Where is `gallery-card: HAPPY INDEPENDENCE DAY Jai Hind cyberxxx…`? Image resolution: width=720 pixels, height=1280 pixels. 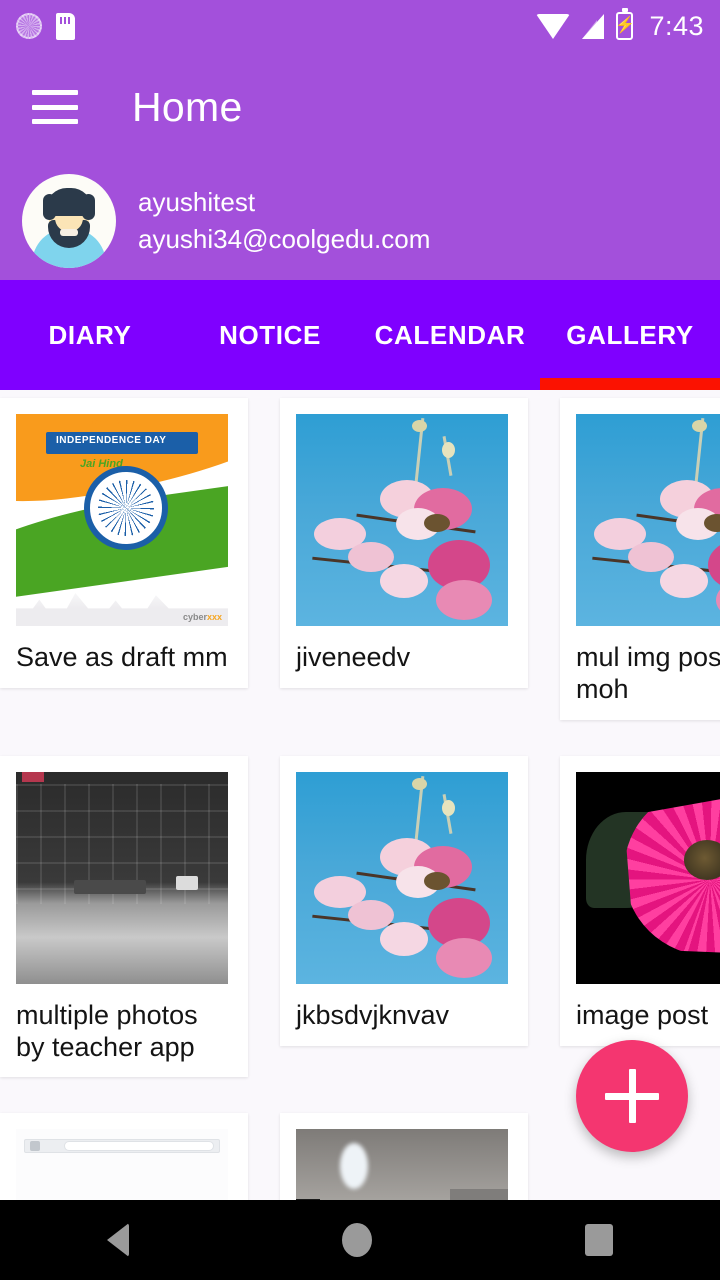 gallery-card: HAPPY INDEPENDENCE DAY Jai Hind cyberxxx… is located at coordinates (124, 543).